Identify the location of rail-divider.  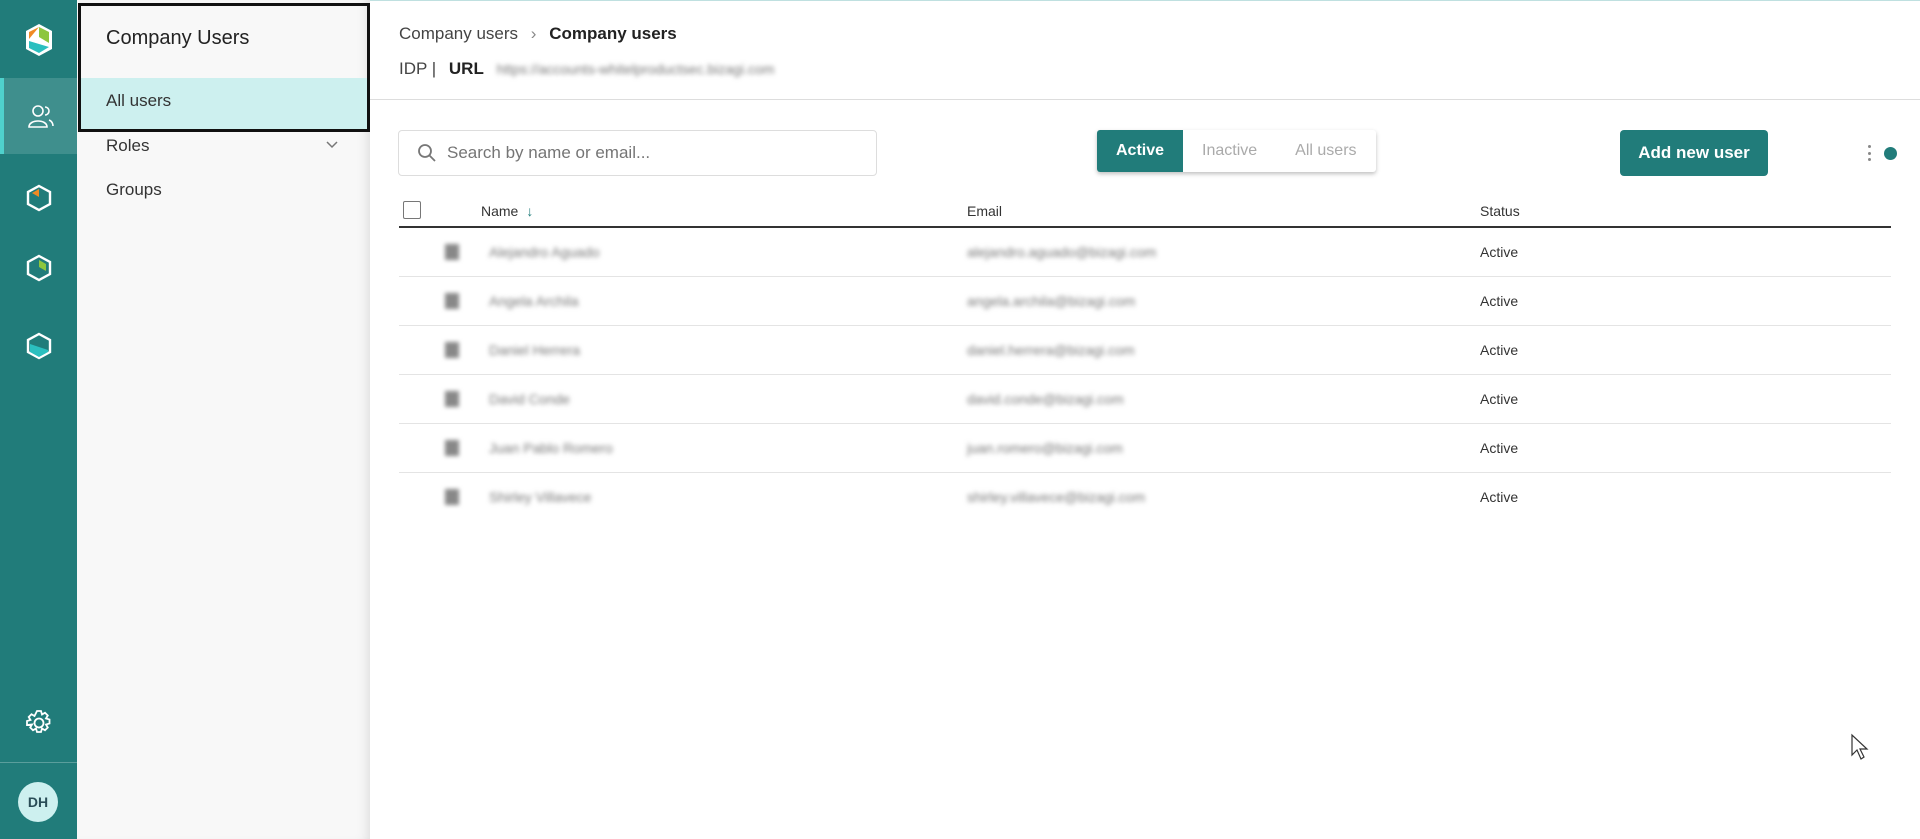
(38, 762).